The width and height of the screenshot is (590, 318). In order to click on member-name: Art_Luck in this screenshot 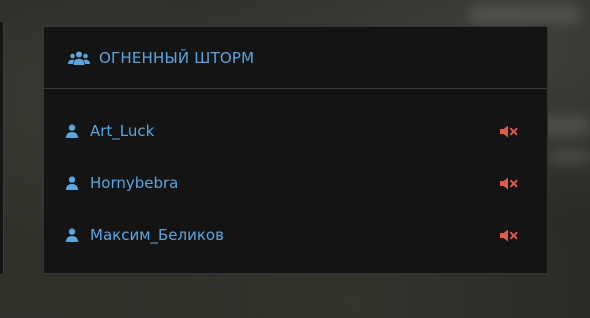, I will do `click(122, 131)`.